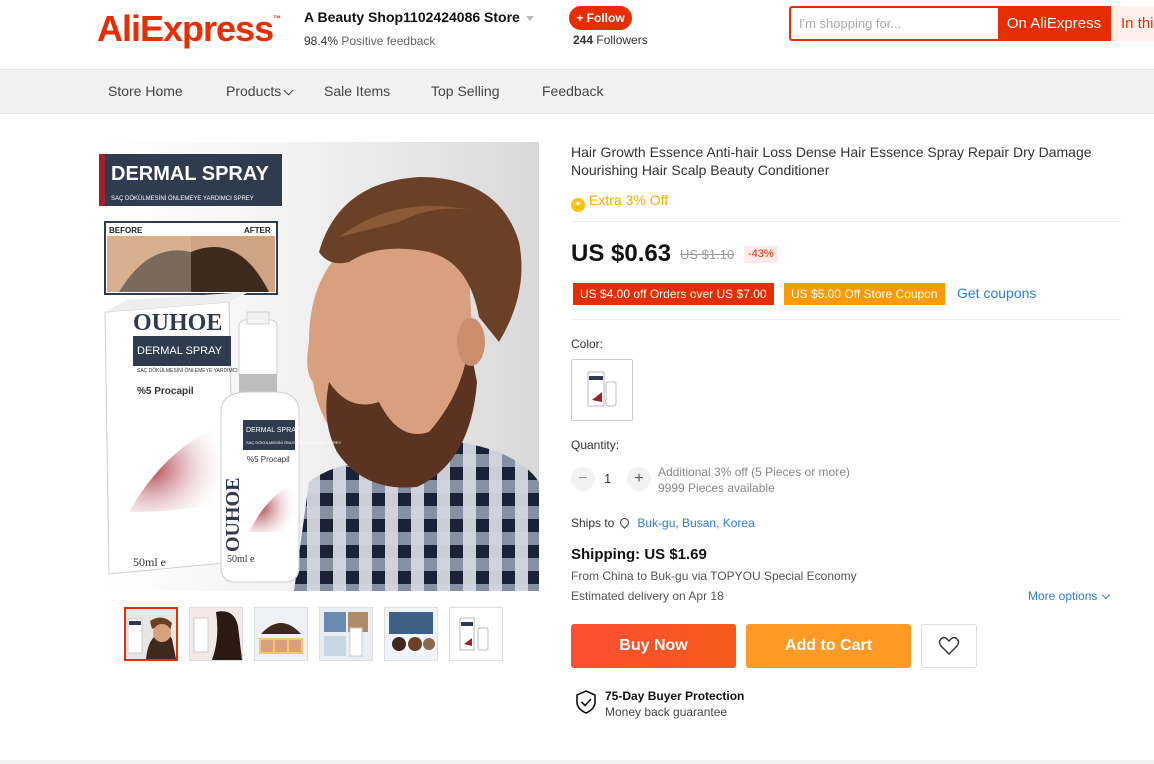 The height and width of the screenshot is (764, 1154). Describe the element at coordinates (1069, 596) in the screenshot. I see `more-options-link: More options` at that location.